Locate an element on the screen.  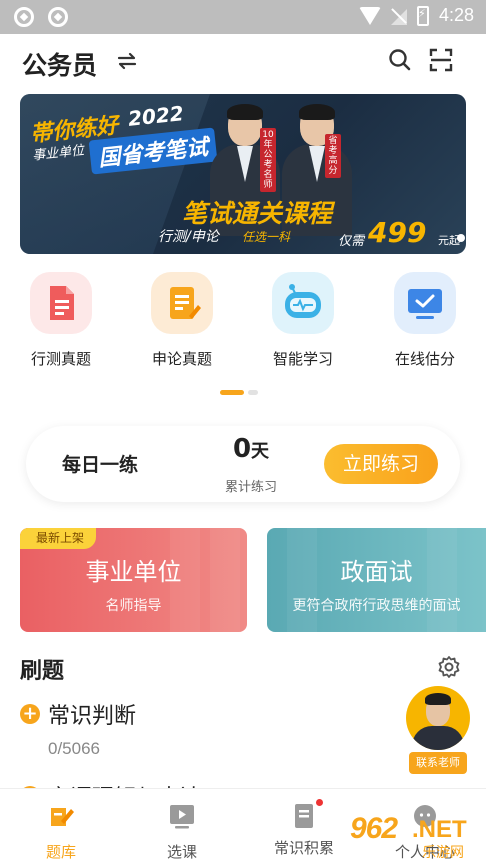
quick-entry-shenlun: 申论真题 is located at coordinates (182, 319).